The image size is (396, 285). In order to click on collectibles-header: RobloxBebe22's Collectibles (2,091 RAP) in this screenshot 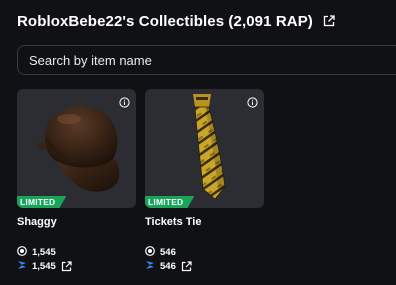, I will do `click(176, 21)`.